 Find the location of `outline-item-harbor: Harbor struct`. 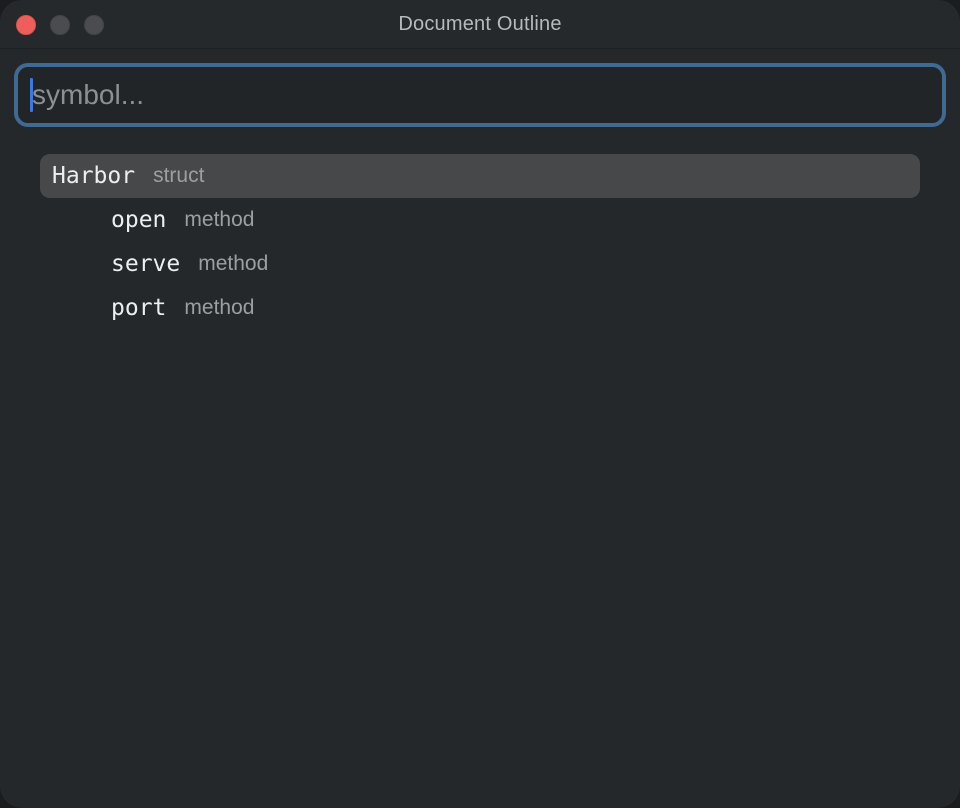

outline-item-harbor: Harbor struct is located at coordinates (480, 176).